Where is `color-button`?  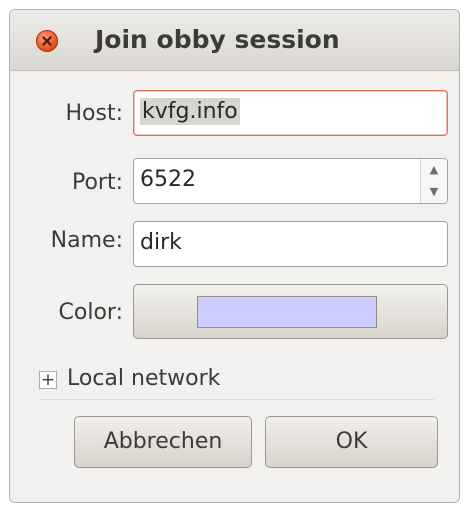
color-button is located at coordinates (290, 311).